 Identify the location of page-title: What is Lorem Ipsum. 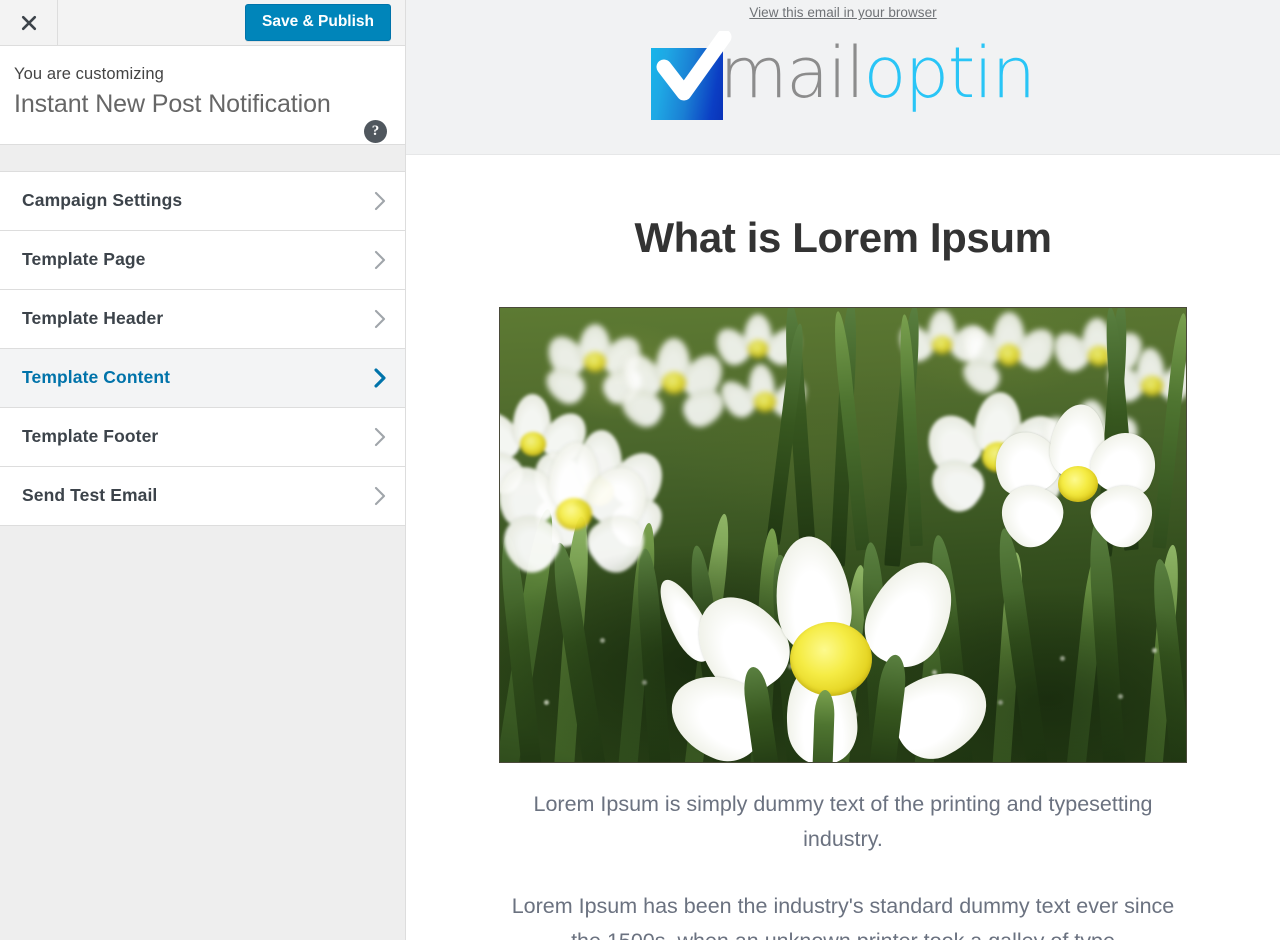
(843, 237).